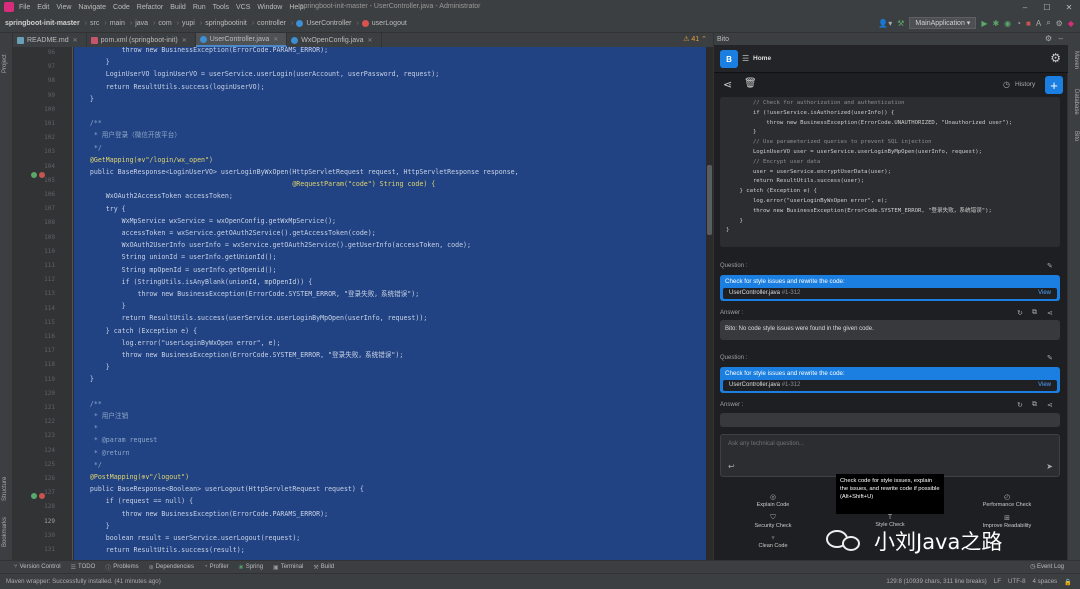  What do you see at coordinates (995, 23) in the screenshot?
I see `debug-icon: ✱` at bounding box center [995, 23].